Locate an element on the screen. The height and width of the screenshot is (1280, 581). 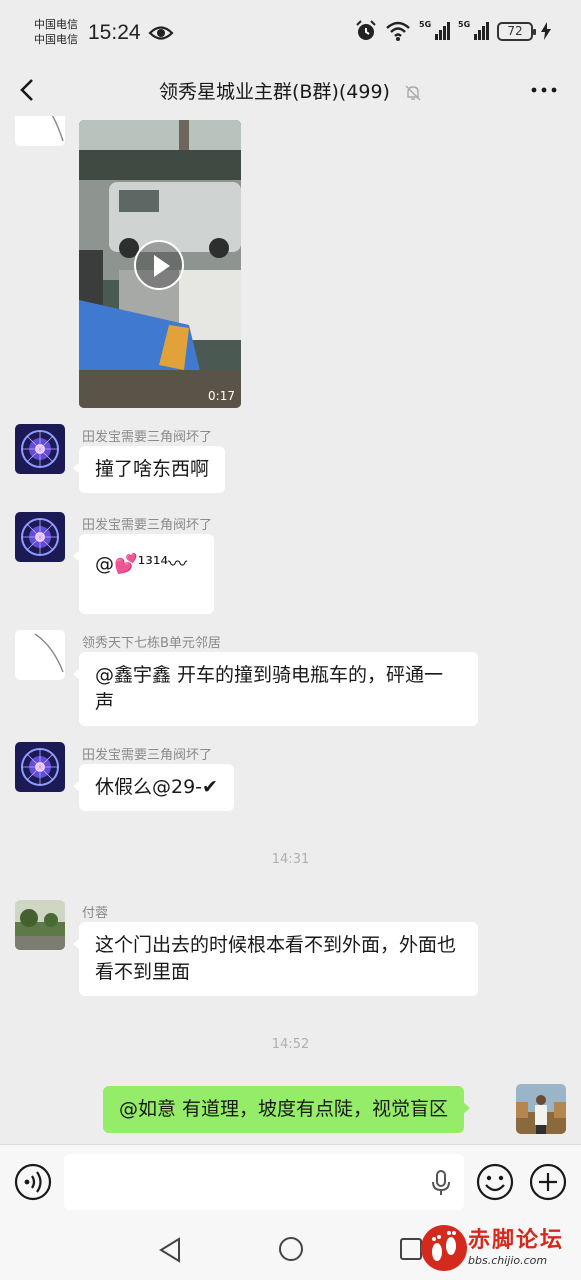
forum-watermark: 赤脚论坛 bbs.chijio.com is located at coordinates (499, 1250).